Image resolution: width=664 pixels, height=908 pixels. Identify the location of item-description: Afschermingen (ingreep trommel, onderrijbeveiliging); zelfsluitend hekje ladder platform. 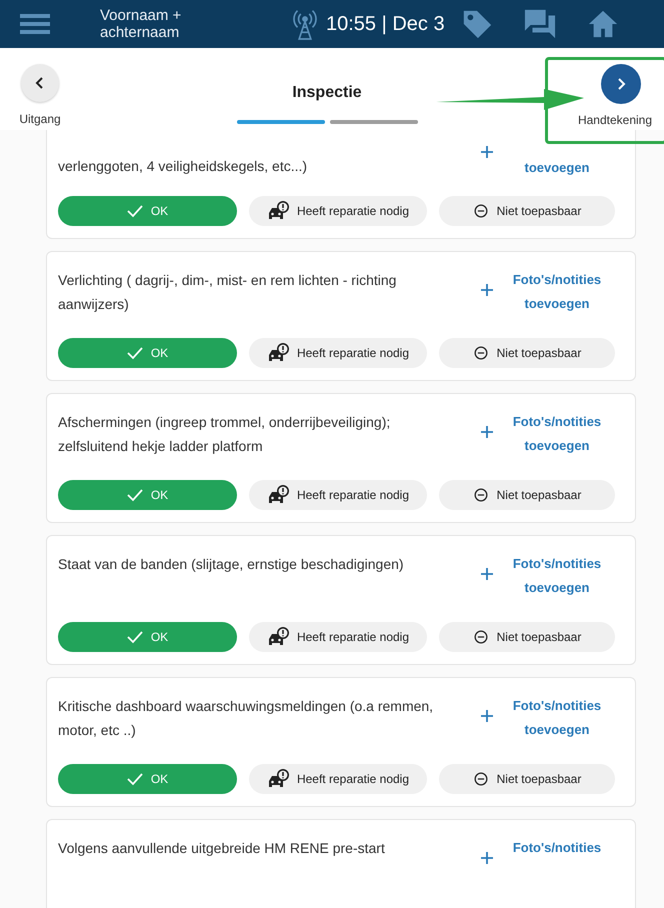
(225, 434).